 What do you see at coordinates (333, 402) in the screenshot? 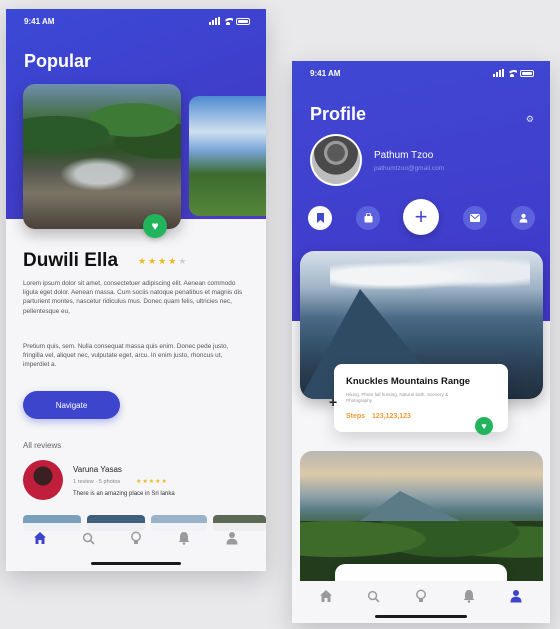
I see `cursor-plus-icon: +` at bounding box center [333, 402].